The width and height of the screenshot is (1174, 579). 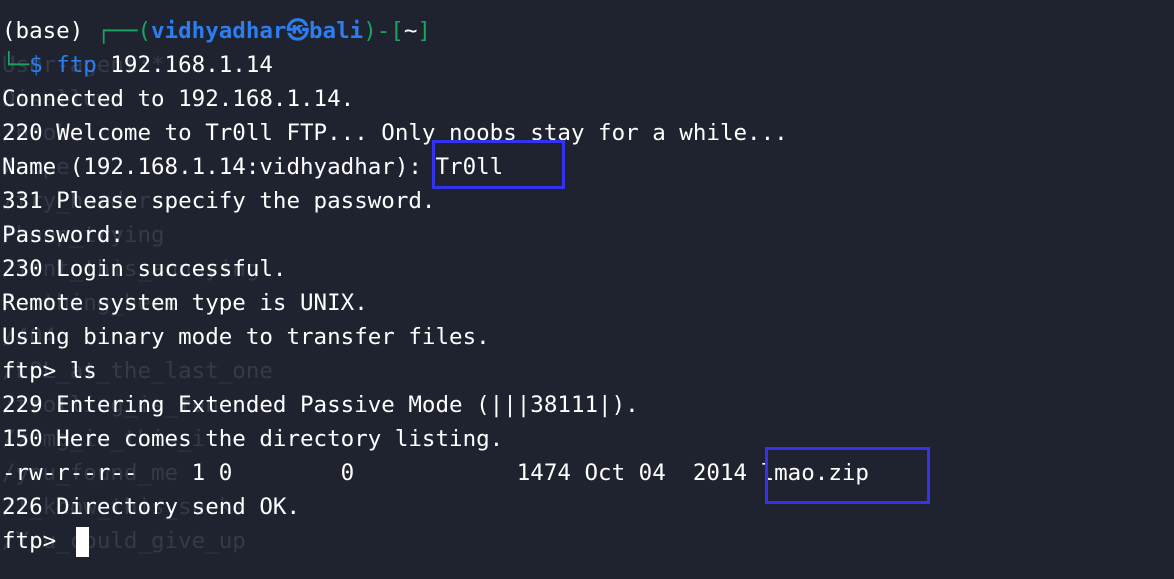 I want to click on output-line-name-prompt: Name (192.168.1.14:vidhyadhar): Tr0ll, so click(x=253, y=167).